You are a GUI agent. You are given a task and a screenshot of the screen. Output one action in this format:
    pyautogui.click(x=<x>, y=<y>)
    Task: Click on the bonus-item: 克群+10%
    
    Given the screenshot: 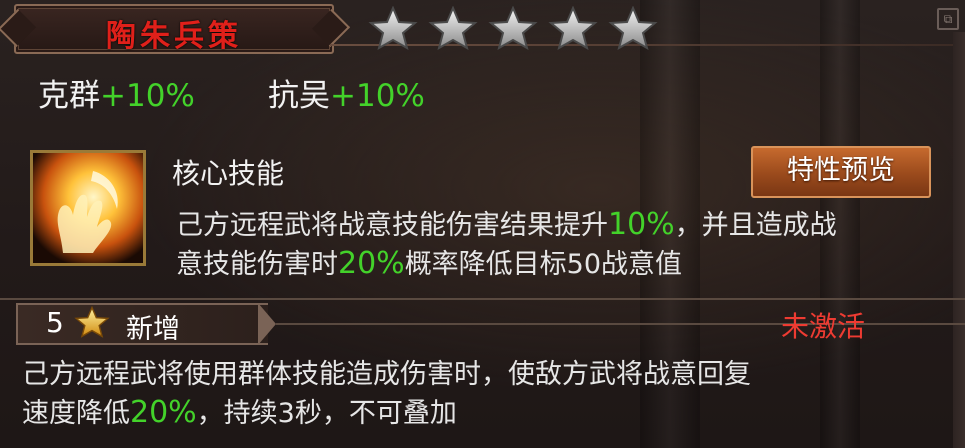 What is the action you would take?
    pyautogui.click(x=116, y=92)
    